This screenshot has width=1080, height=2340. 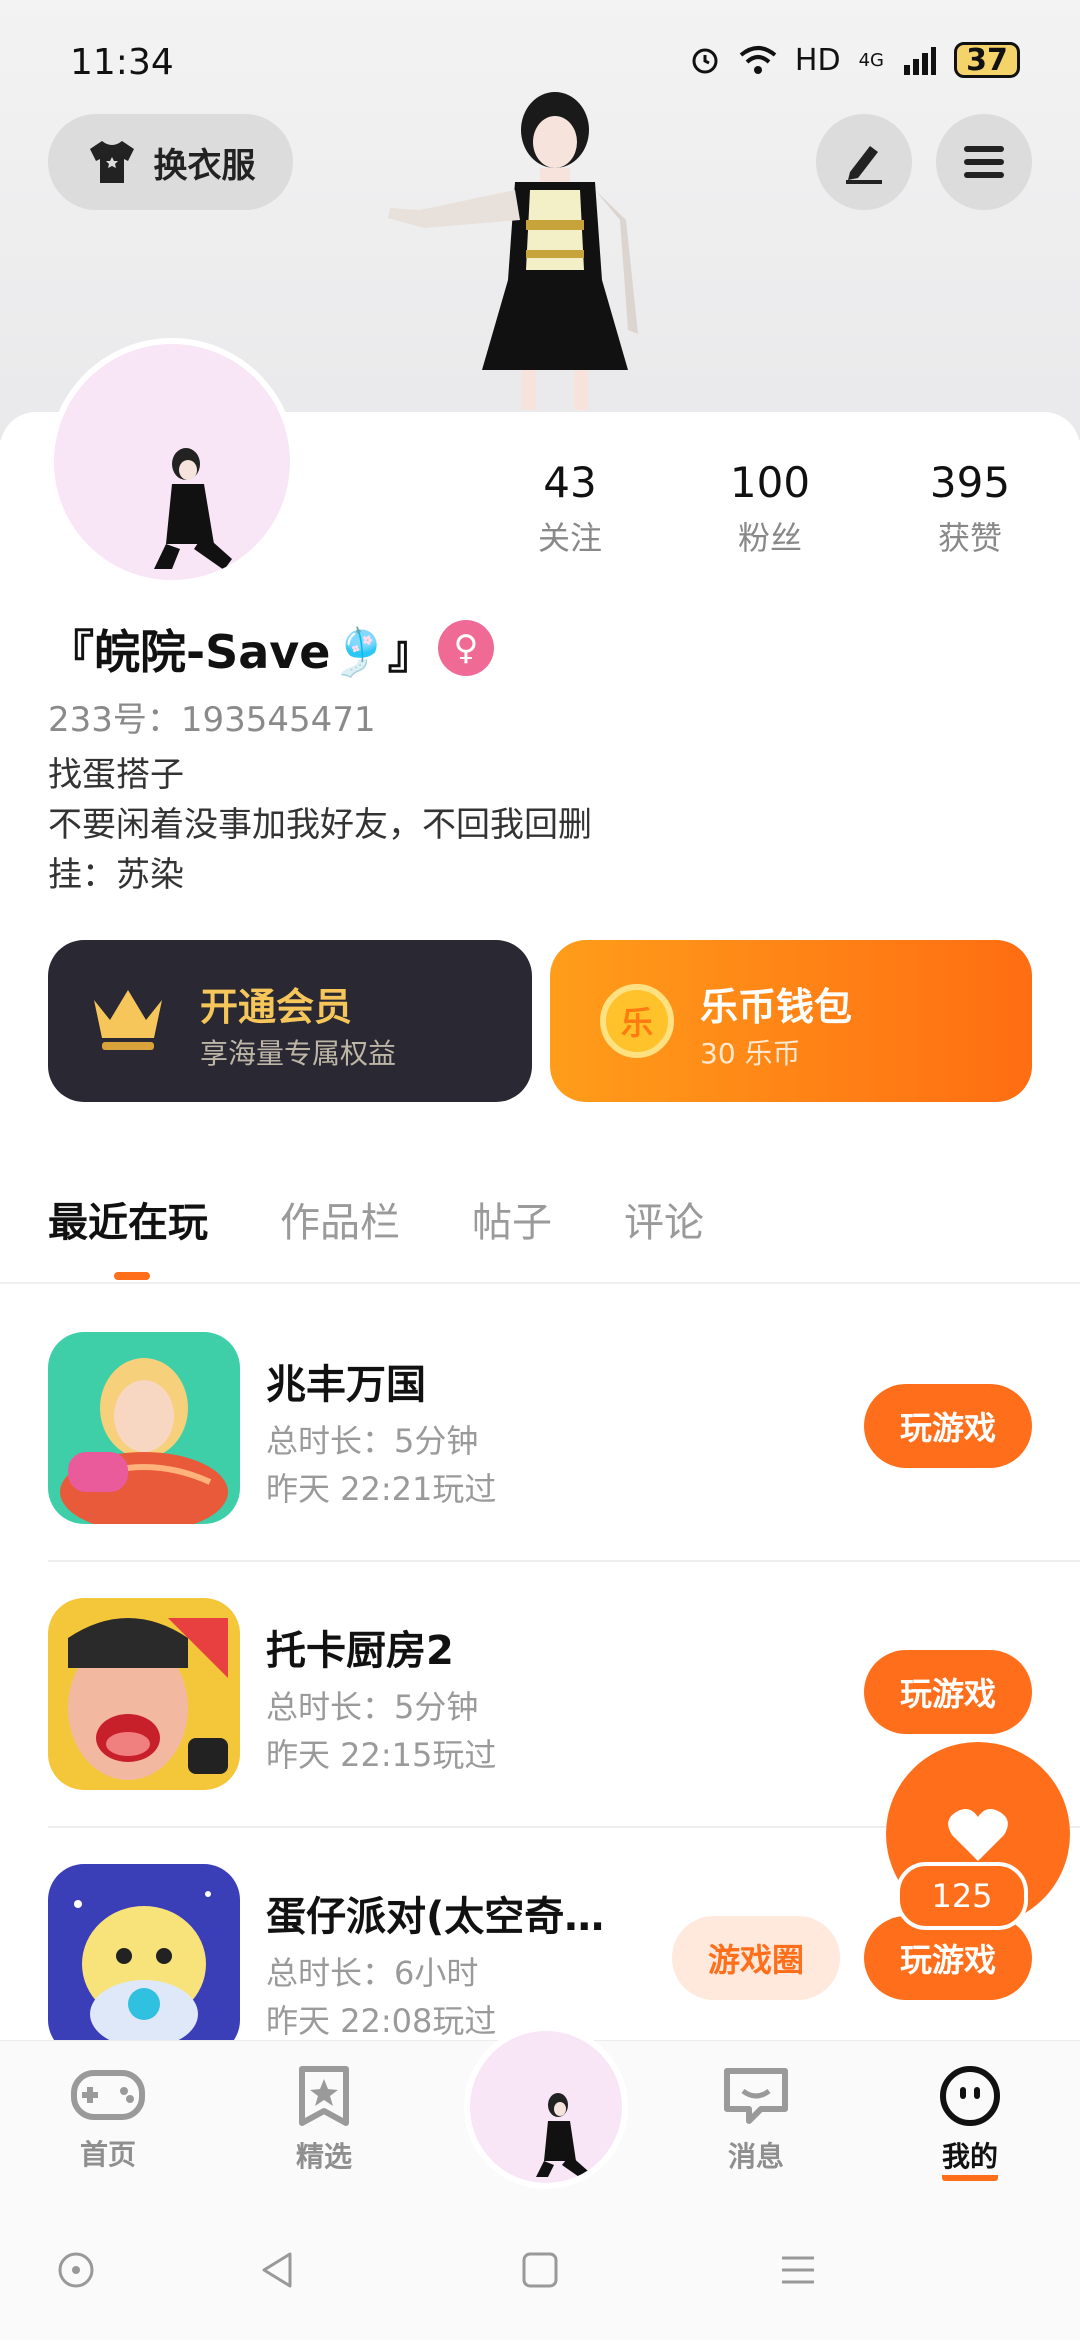 I want to click on signal-label: 4G, so click(x=871, y=60).